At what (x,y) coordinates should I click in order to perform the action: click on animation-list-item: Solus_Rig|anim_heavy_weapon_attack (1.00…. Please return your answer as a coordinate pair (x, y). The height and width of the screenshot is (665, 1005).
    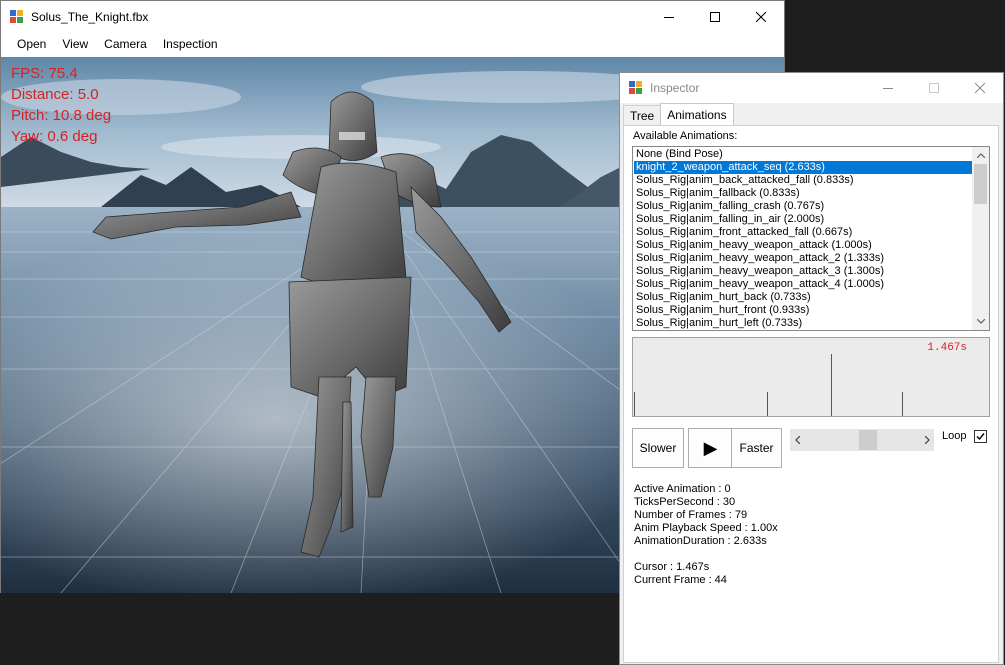
    Looking at the image, I should click on (803, 245).